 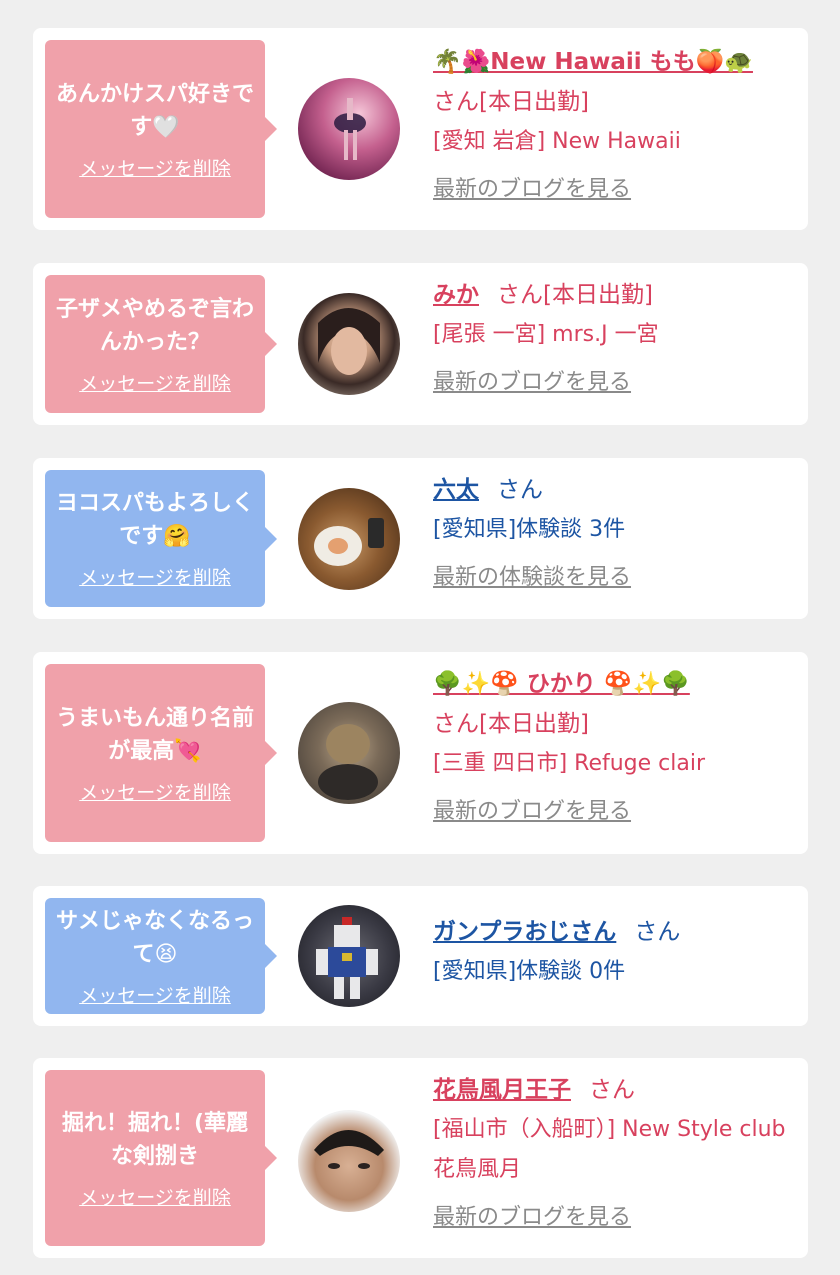 What do you see at coordinates (593, 62) in the screenshot?
I see `profile-name-link: 🌴🌺New Hawaii もも🍑🐢` at bounding box center [593, 62].